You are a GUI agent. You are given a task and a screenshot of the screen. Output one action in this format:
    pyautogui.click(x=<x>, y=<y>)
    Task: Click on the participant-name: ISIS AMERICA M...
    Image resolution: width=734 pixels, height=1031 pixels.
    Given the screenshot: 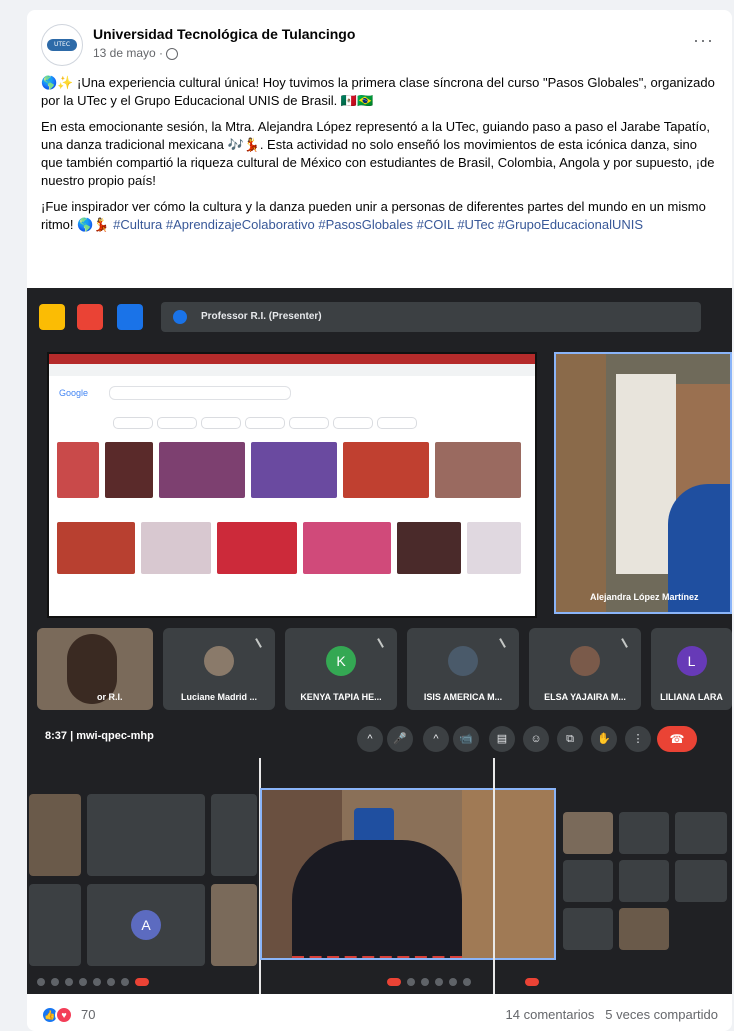 What is the action you would take?
    pyautogui.click(x=463, y=697)
    